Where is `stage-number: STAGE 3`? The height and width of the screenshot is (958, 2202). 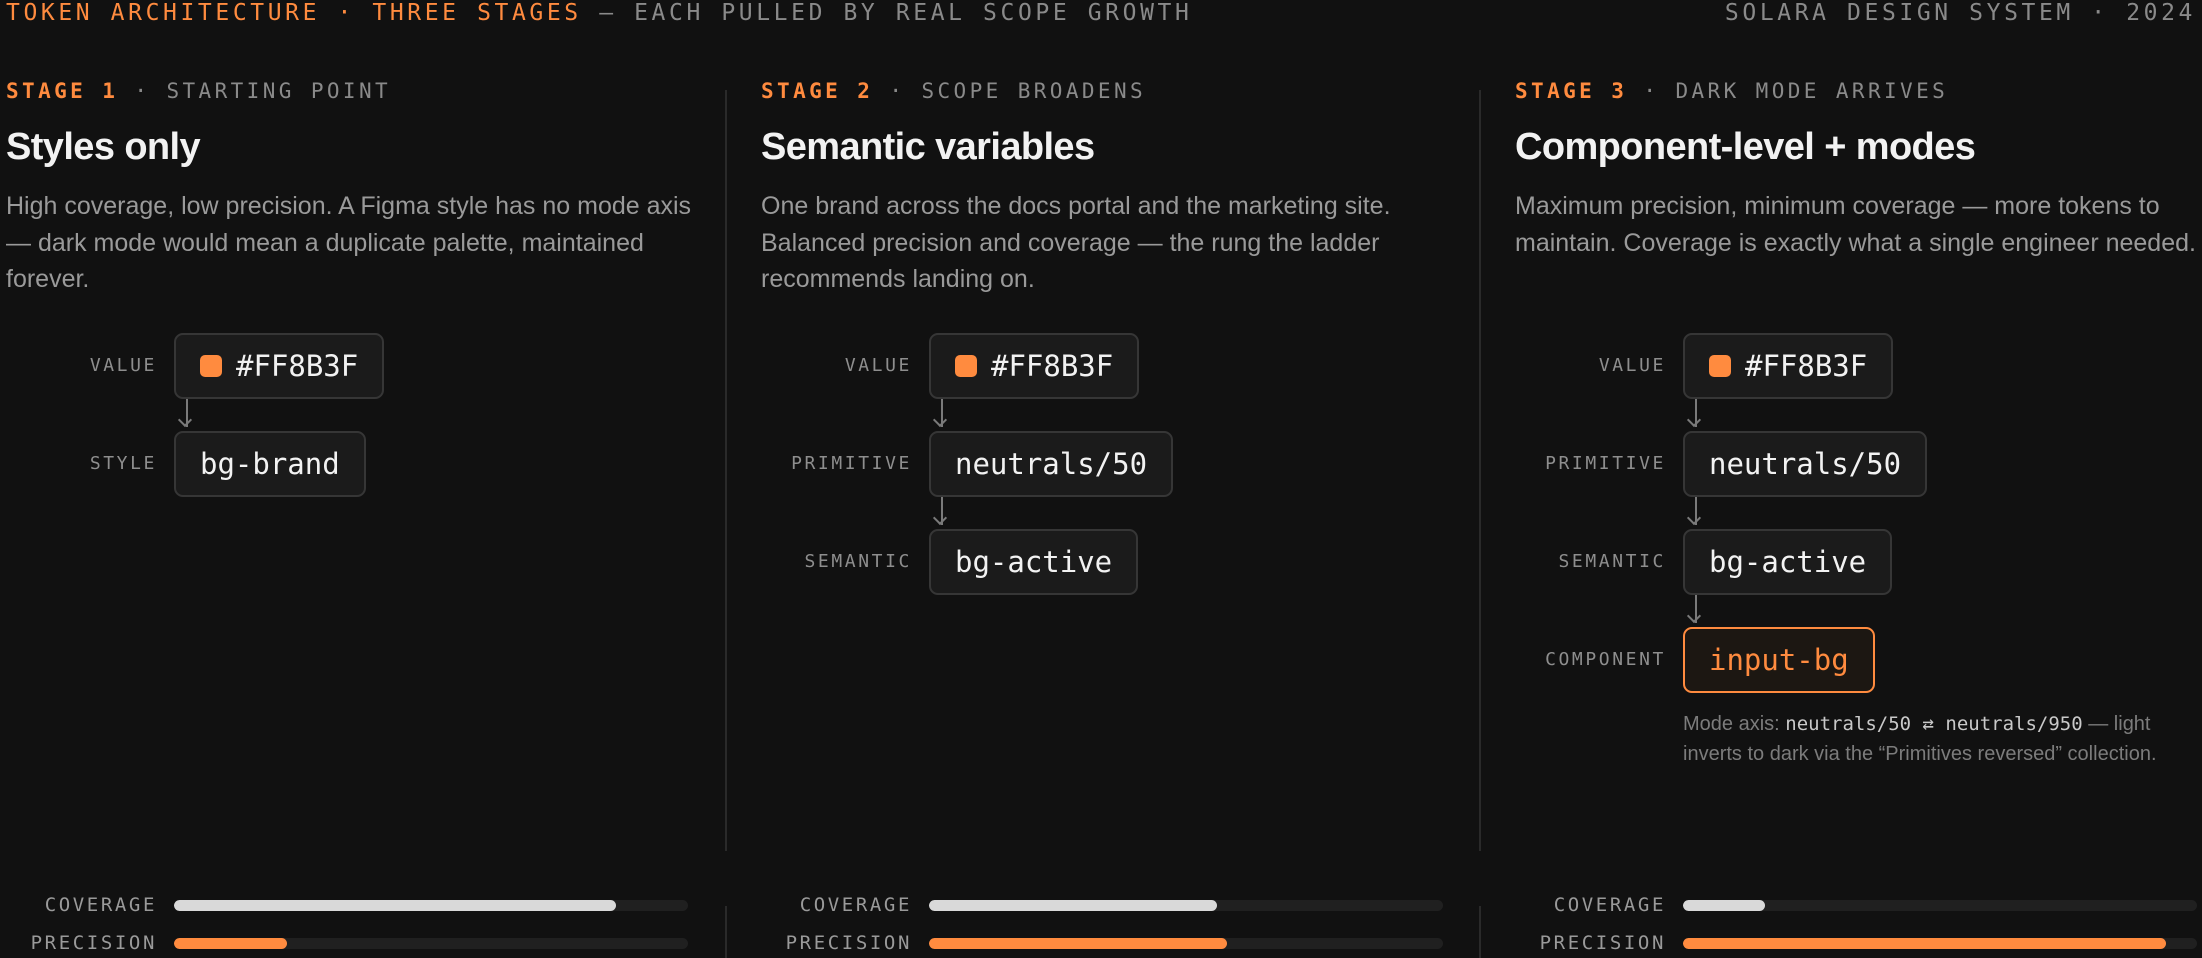 stage-number: STAGE 3 is located at coordinates (1571, 91).